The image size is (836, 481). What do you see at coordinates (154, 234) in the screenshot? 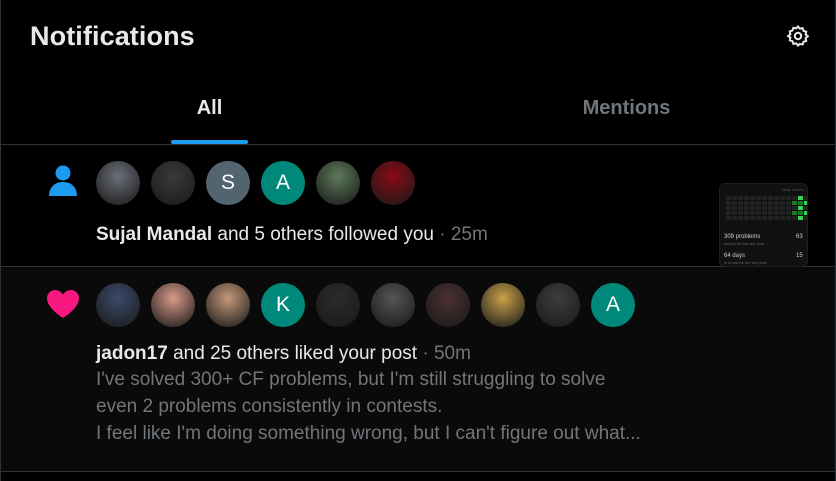
I see `actor-name: Sujal Mandal` at bounding box center [154, 234].